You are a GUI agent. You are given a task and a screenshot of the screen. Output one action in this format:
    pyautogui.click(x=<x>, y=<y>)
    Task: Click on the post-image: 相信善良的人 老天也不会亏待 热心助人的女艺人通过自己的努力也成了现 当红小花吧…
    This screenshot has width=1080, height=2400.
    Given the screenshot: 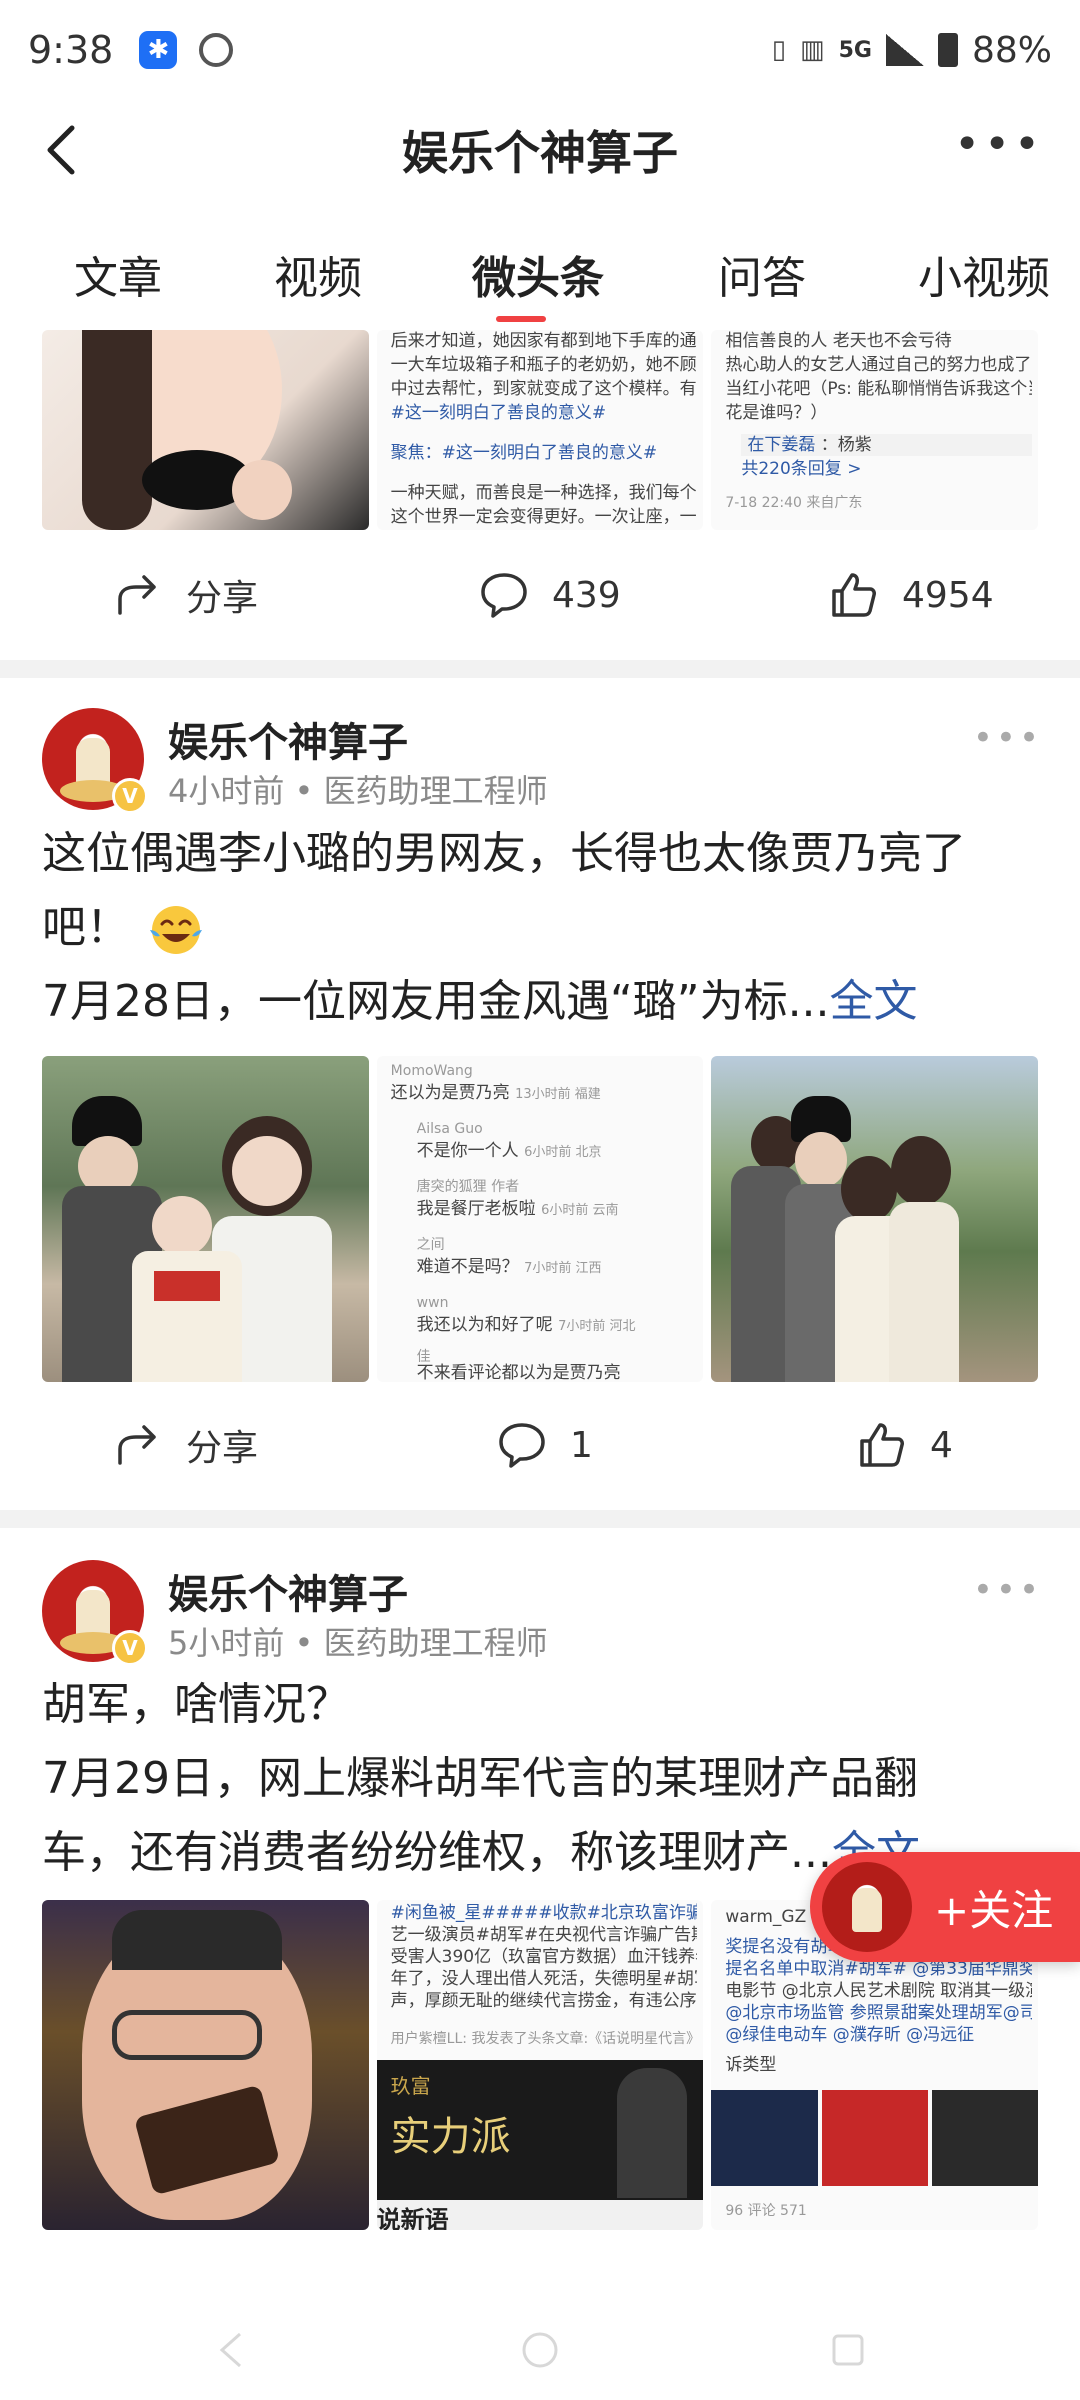 What is the action you would take?
    pyautogui.click(x=875, y=430)
    